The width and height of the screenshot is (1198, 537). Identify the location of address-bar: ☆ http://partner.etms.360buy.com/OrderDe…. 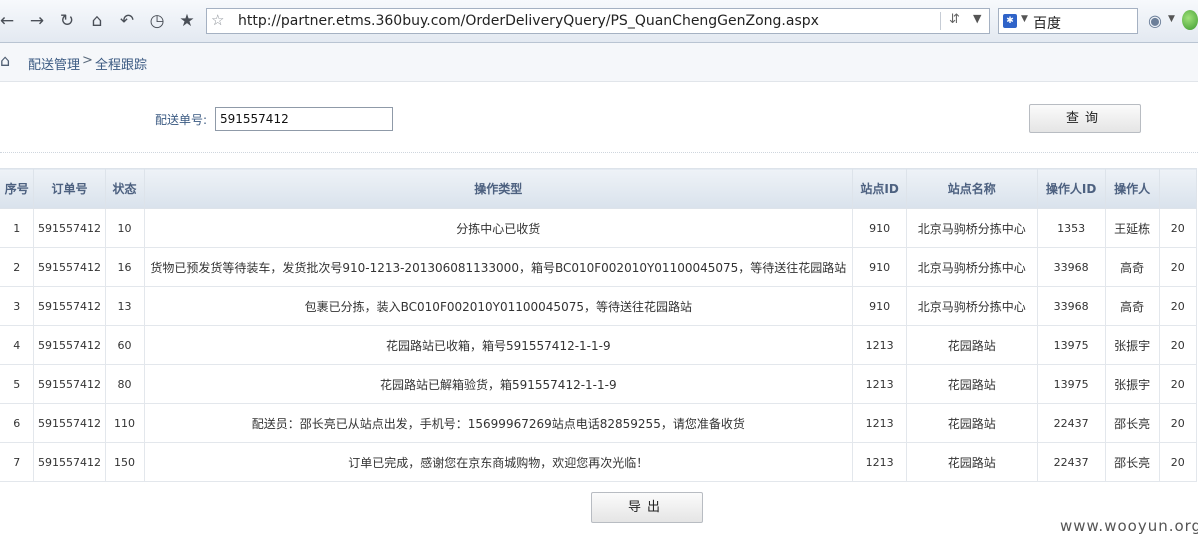
(598, 21).